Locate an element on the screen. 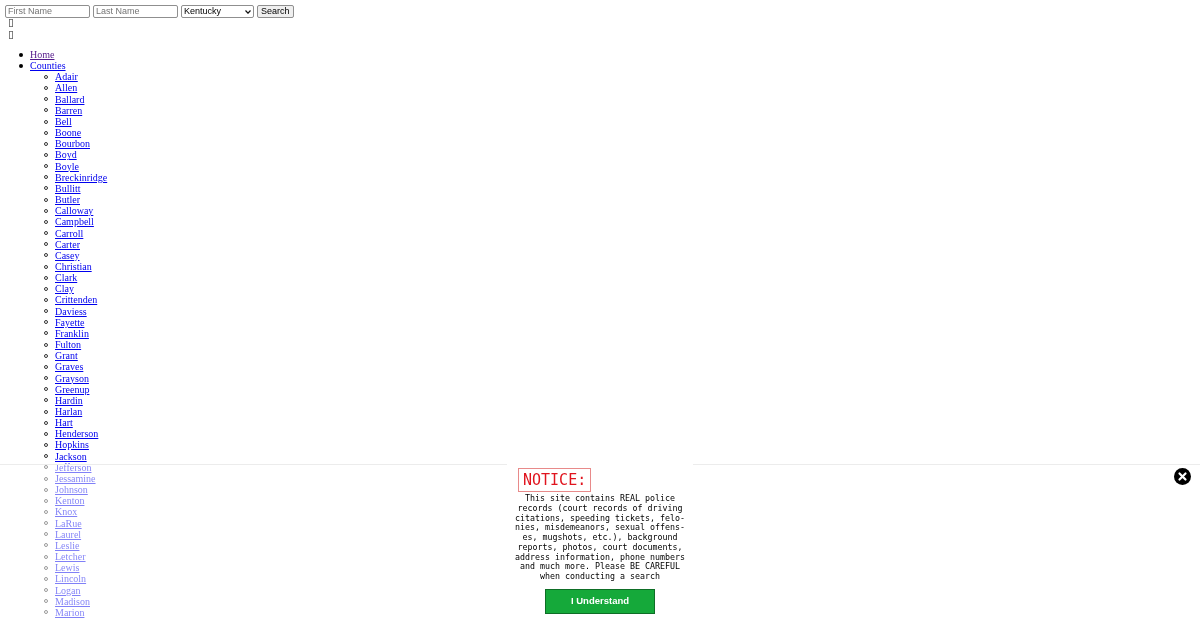  county-link: Bourbon is located at coordinates (72, 144).